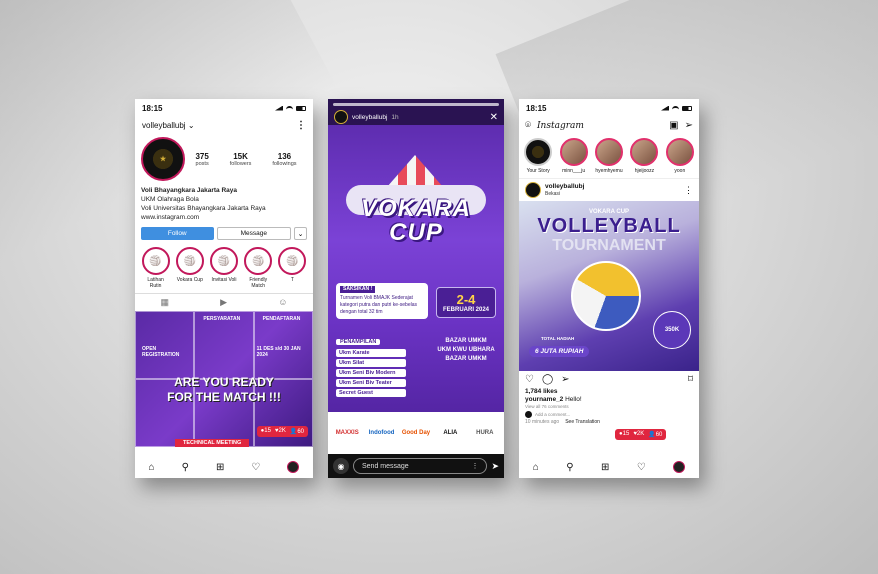  Describe the element at coordinates (495, 466) in the screenshot. I see `send-icon: ➤` at that location.